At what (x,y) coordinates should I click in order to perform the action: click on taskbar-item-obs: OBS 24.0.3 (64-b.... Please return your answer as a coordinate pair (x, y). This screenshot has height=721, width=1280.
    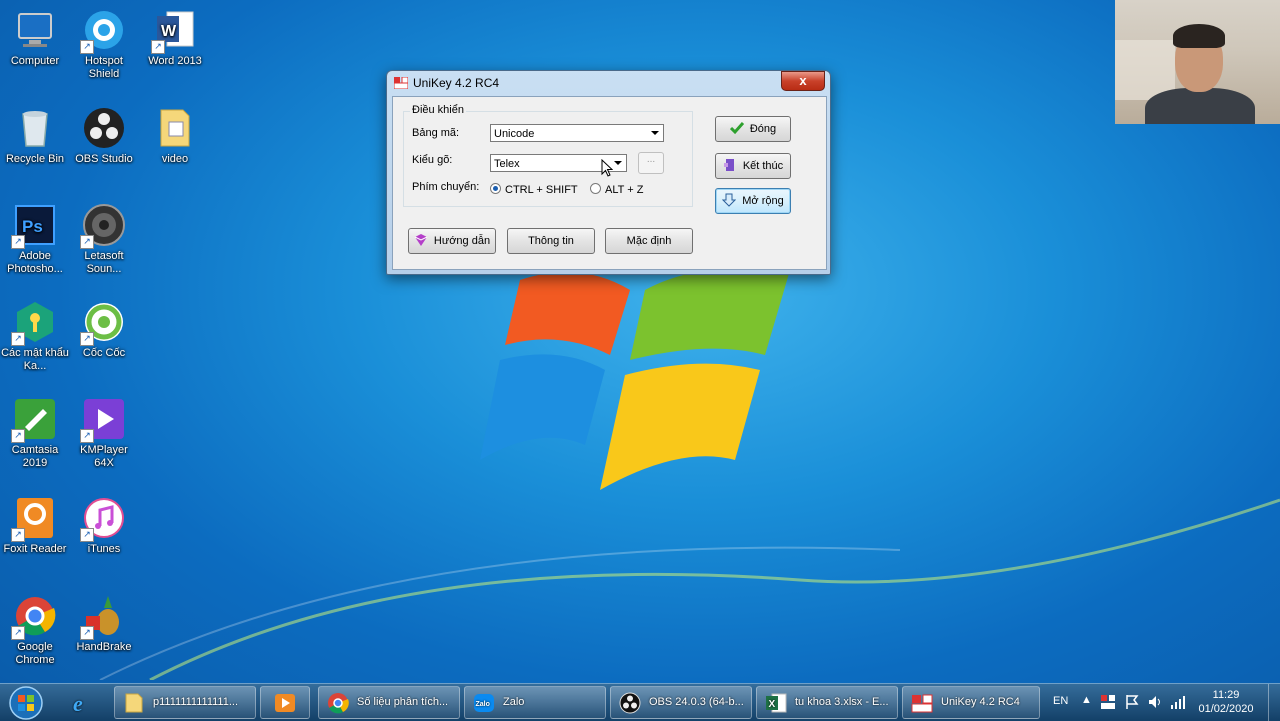
    Looking at the image, I should click on (681, 702).